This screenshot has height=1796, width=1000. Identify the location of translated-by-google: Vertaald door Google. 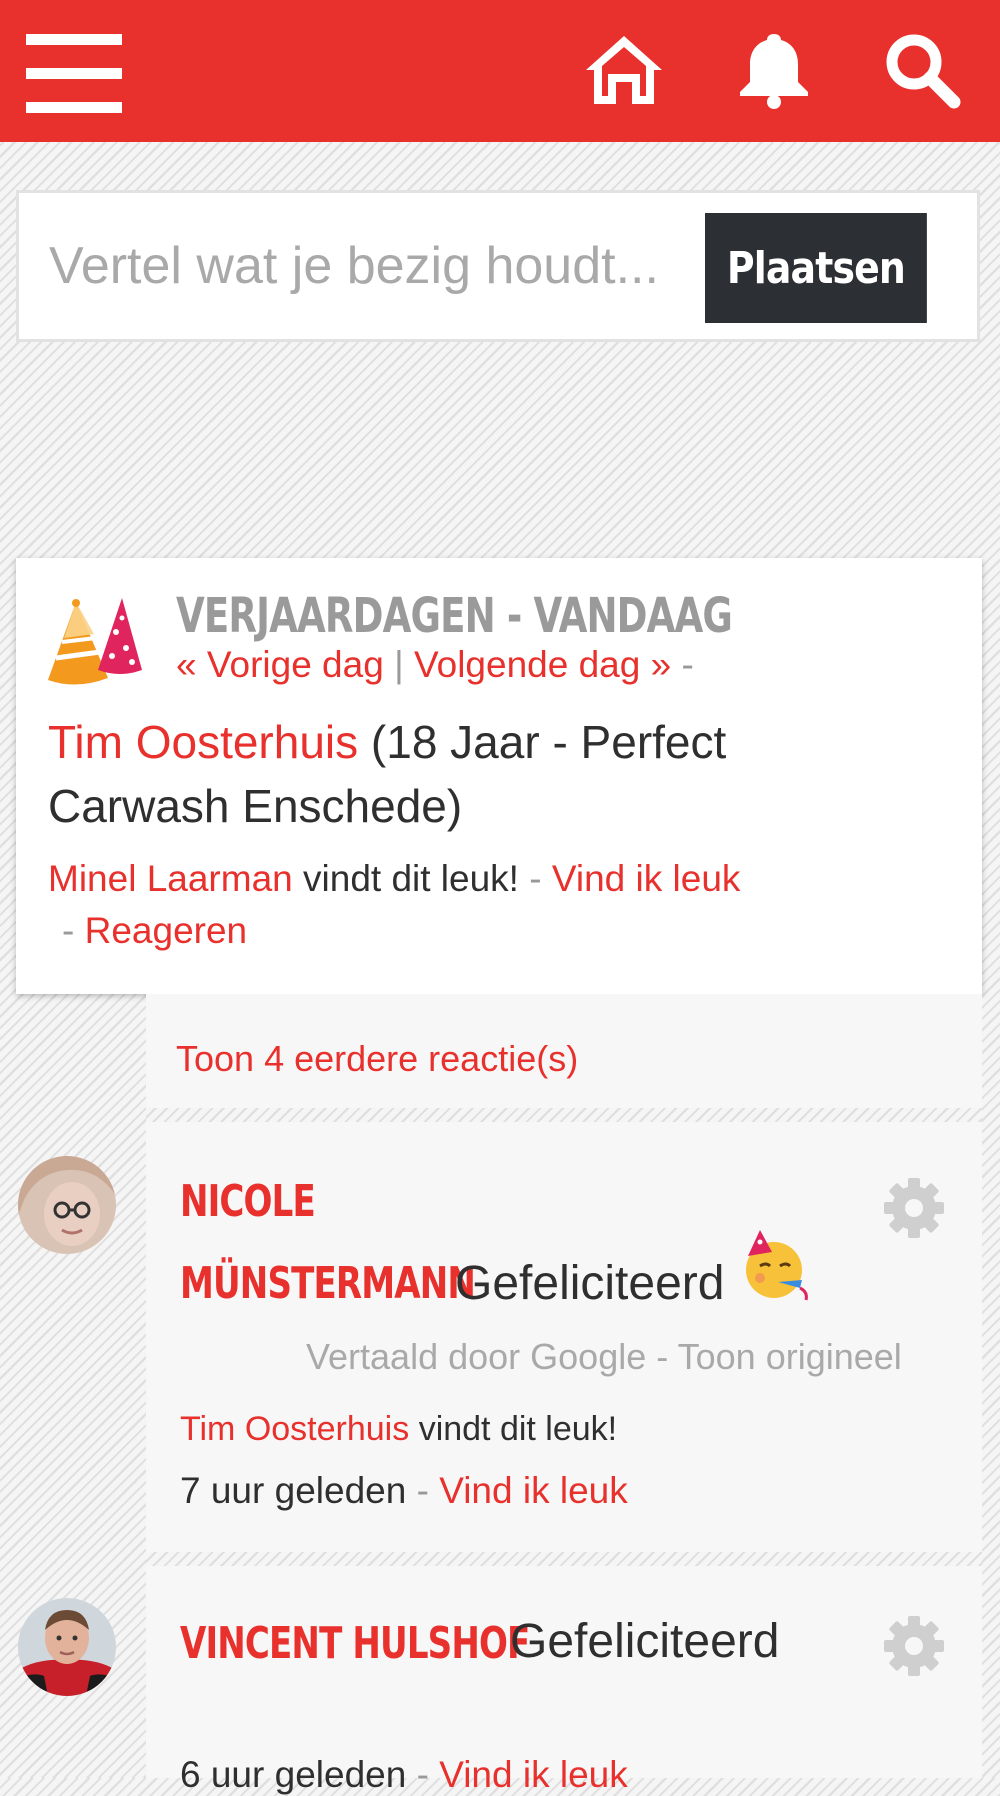
(476, 1356).